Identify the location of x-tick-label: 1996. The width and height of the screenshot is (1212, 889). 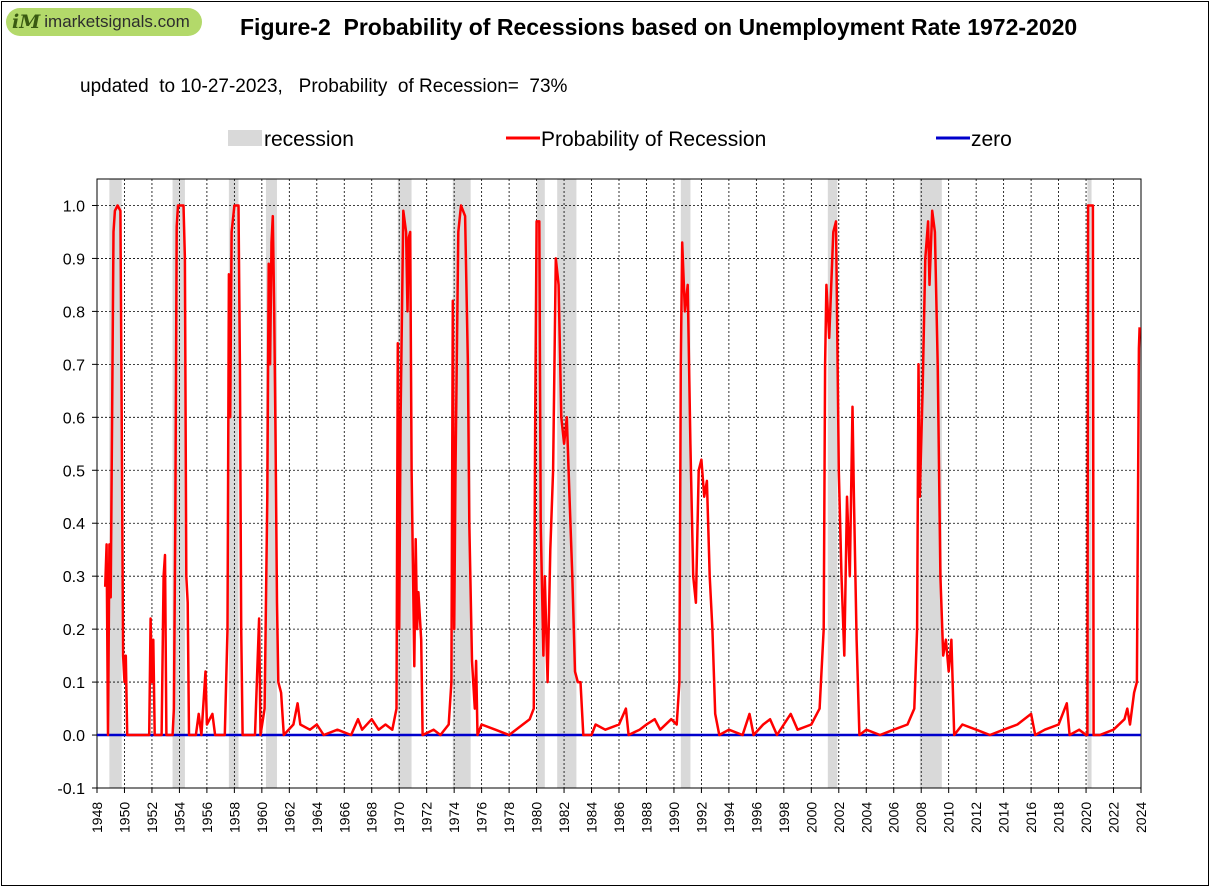
(756, 817).